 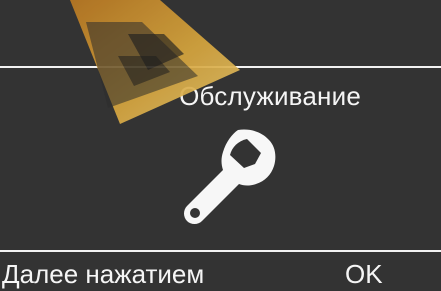 What do you see at coordinates (230, 176) in the screenshot?
I see `wrench-icon` at bounding box center [230, 176].